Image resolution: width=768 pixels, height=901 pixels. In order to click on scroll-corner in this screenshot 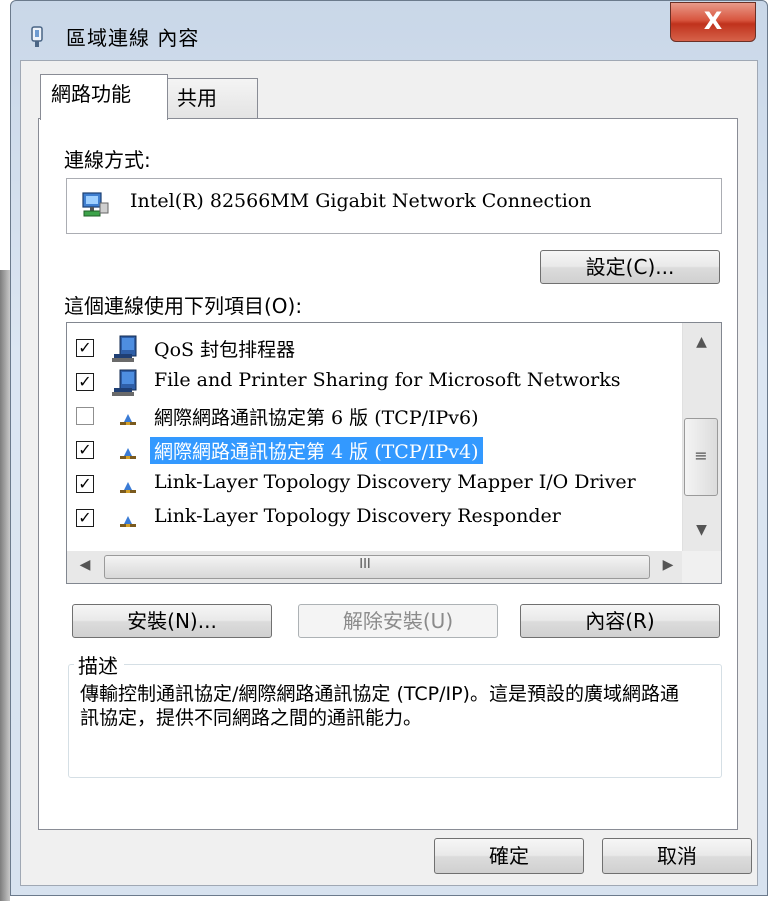, I will do `click(701, 567)`.